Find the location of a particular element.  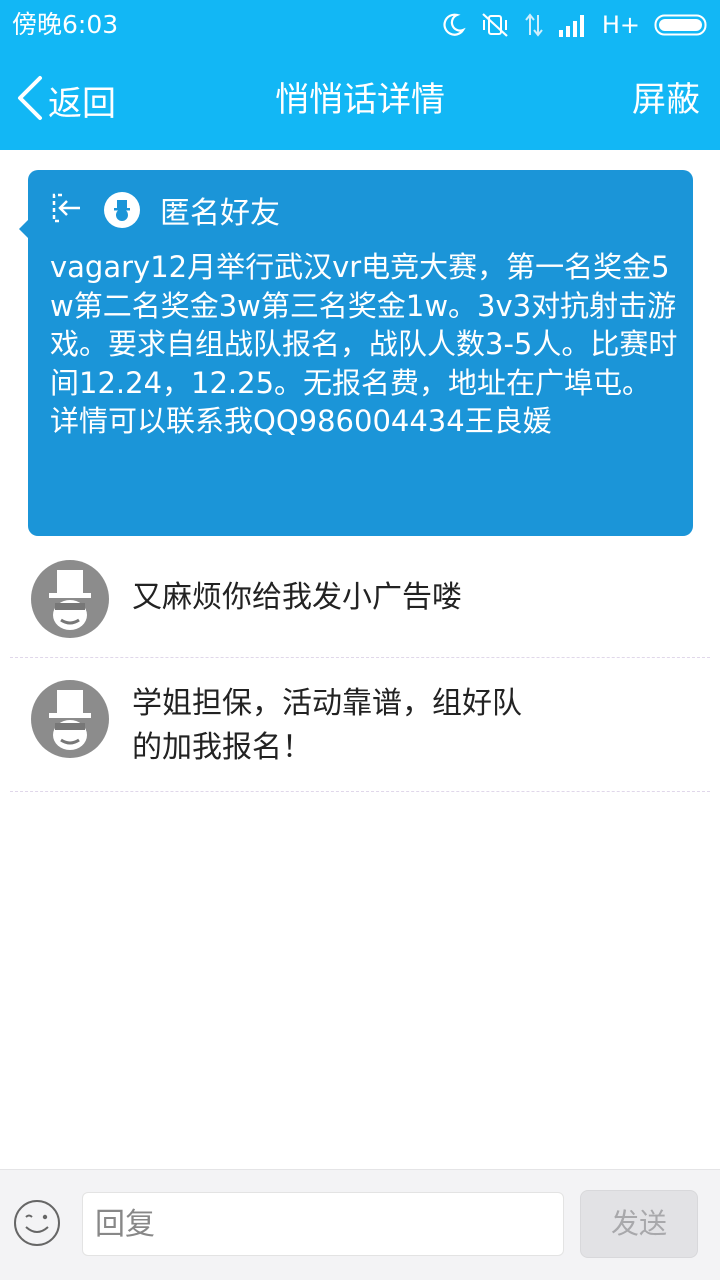

block-button: 屏蔽 is located at coordinates (666, 100).